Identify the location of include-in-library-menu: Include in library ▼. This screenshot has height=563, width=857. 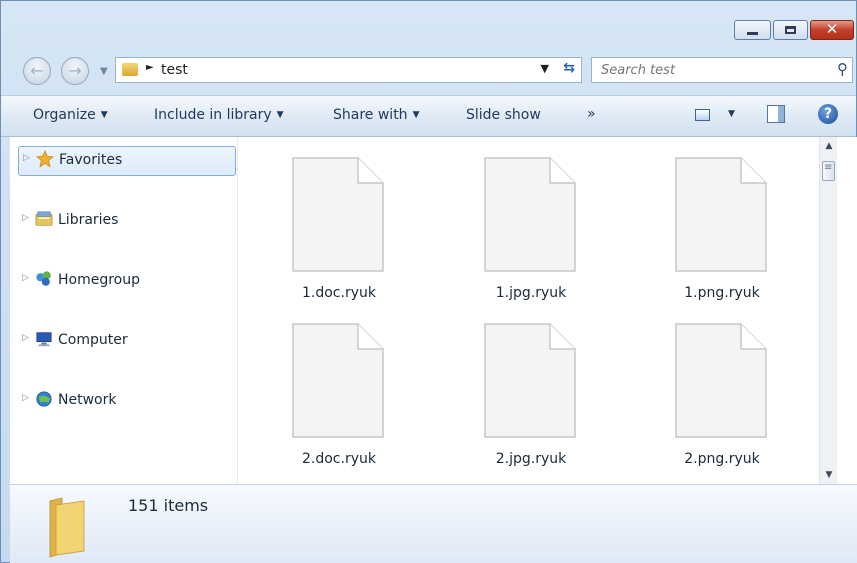
(219, 115).